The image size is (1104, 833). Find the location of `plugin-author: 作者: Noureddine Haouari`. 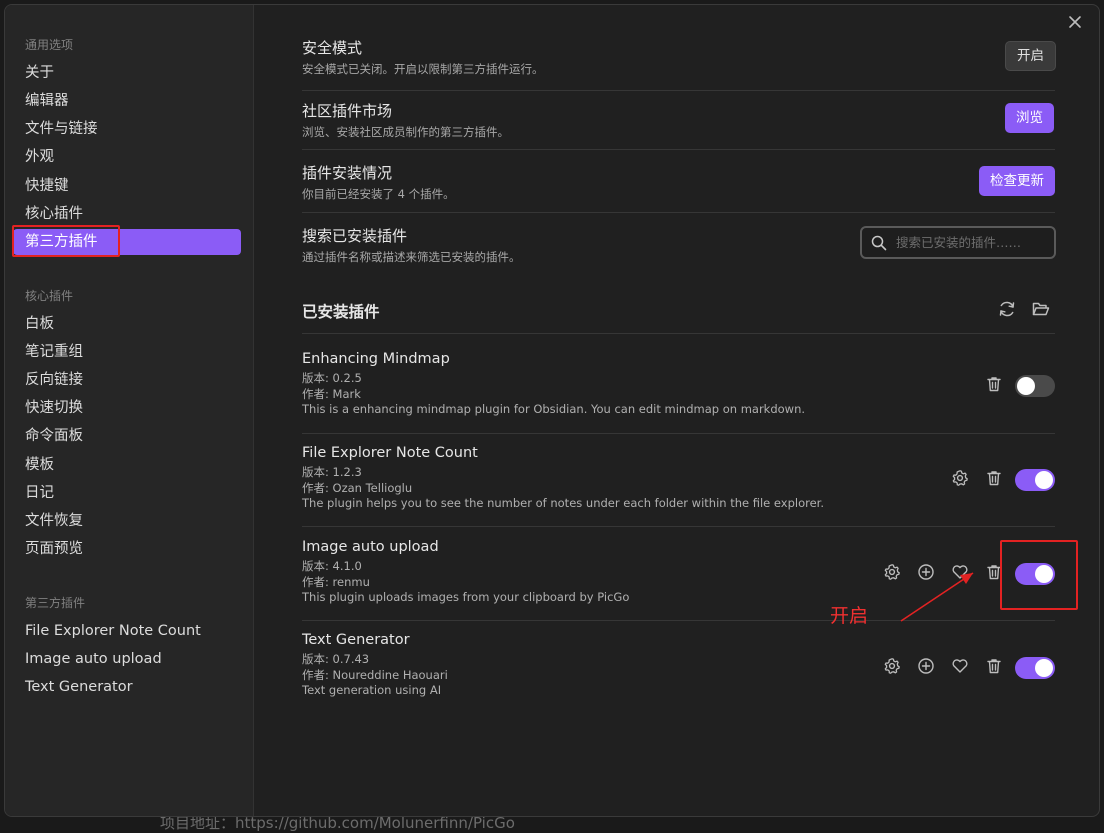

plugin-author: 作者: Noureddine Haouari is located at coordinates (375, 674).